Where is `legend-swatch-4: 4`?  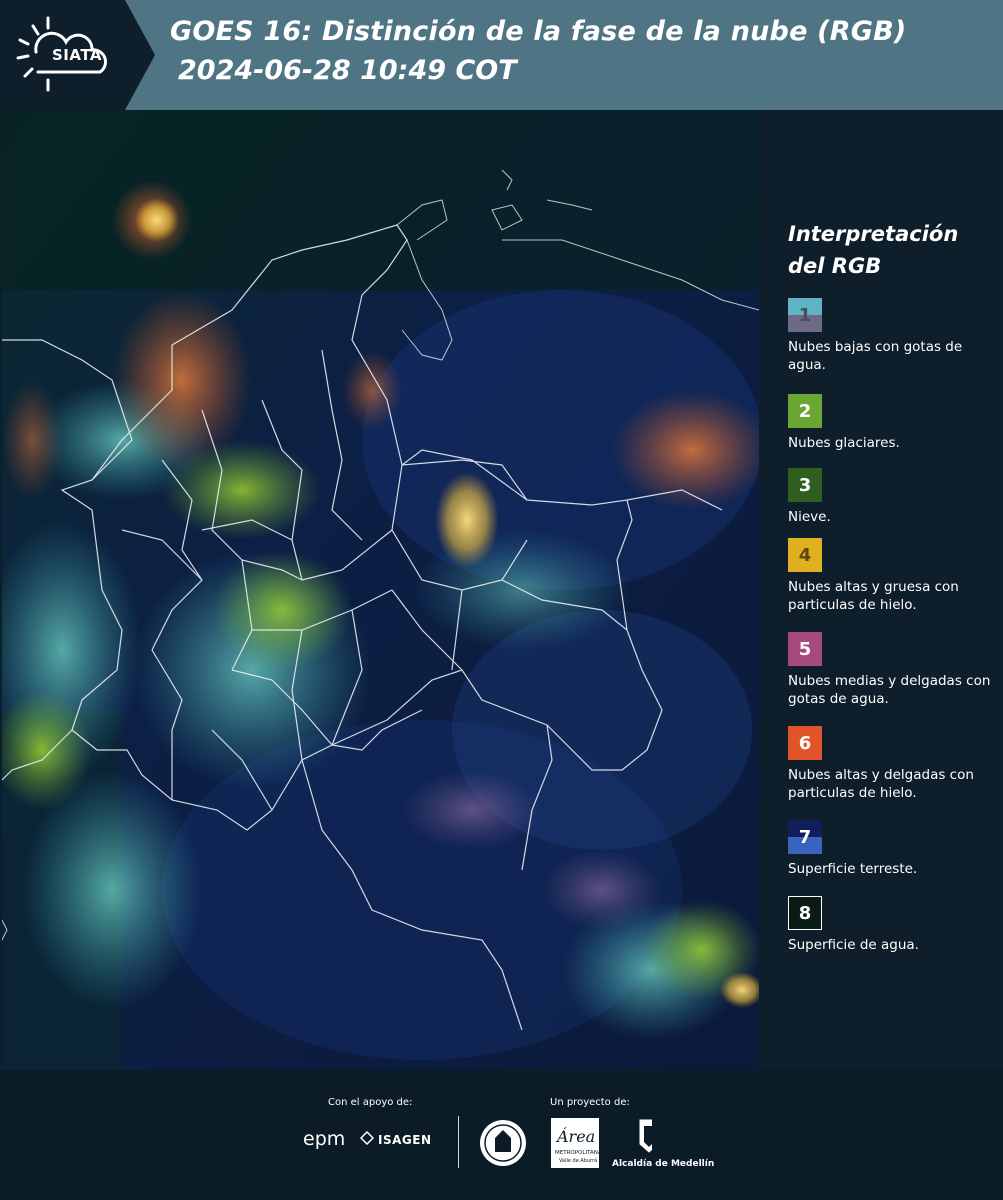
legend-swatch-4: 4 is located at coordinates (805, 555).